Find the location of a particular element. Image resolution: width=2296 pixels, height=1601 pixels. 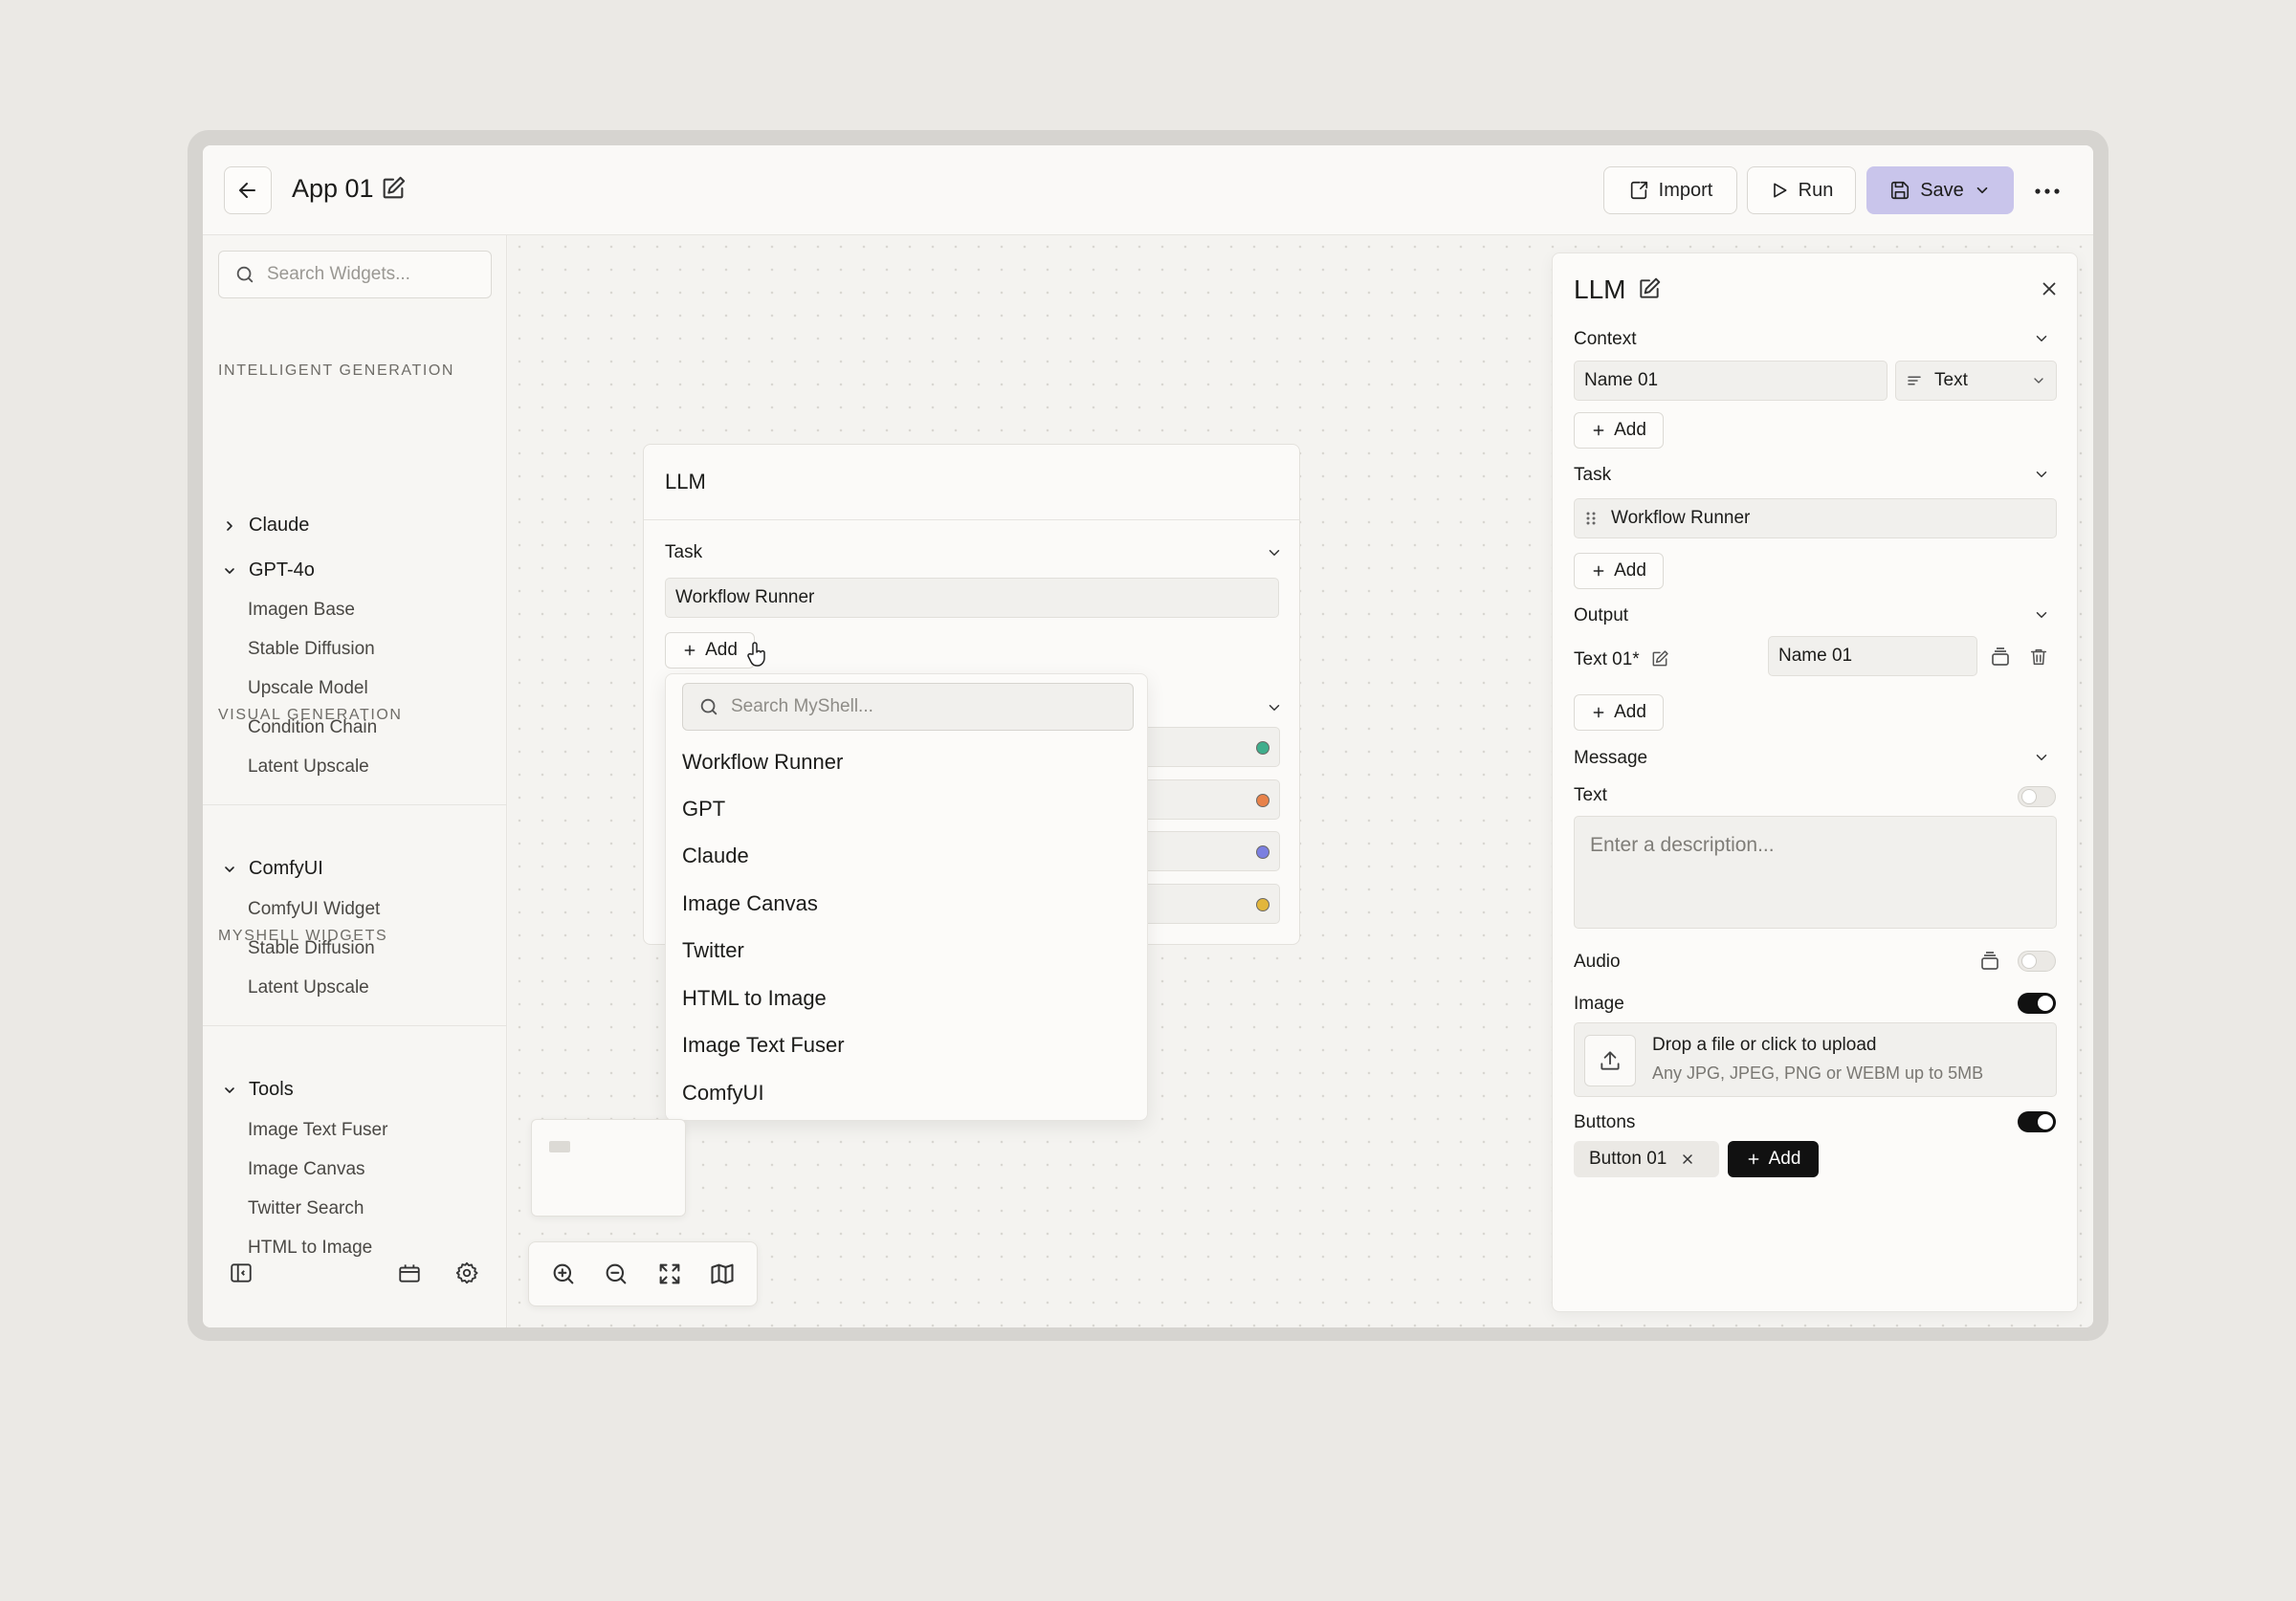

text-toggle is located at coordinates (2037, 796).